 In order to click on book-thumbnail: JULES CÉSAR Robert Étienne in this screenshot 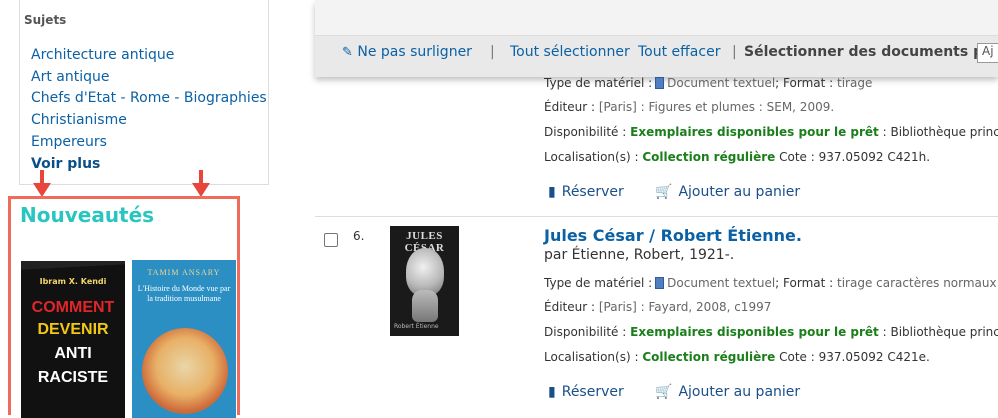, I will do `click(424, 281)`.